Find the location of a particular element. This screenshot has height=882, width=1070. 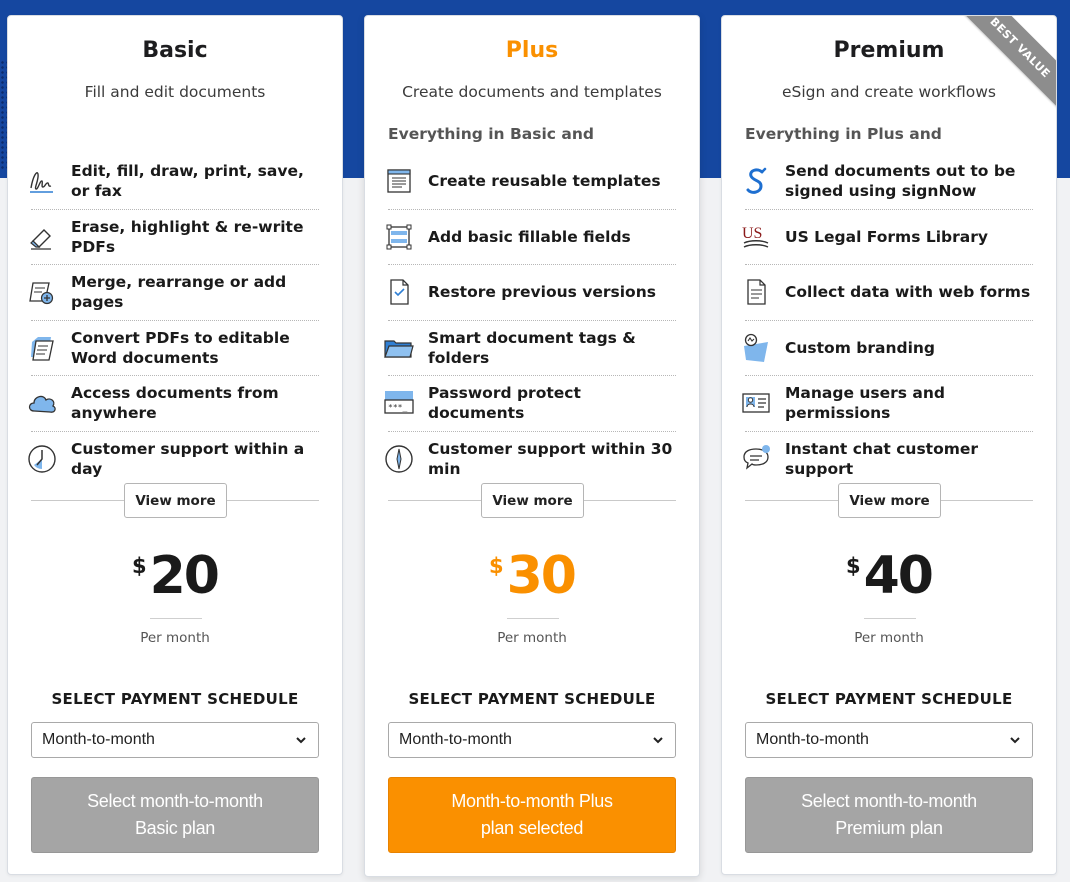

price-amount: 40 is located at coordinates (898, 576).